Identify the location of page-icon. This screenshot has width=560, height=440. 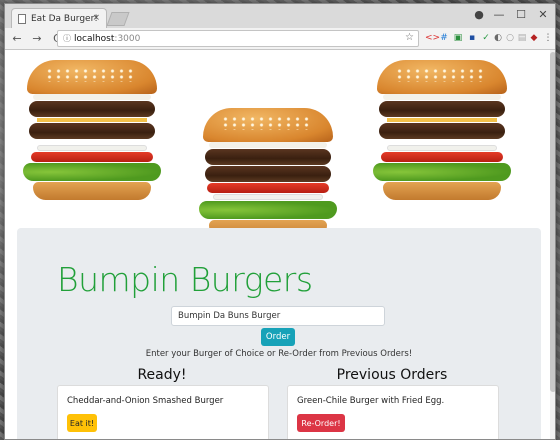
(22, 18).